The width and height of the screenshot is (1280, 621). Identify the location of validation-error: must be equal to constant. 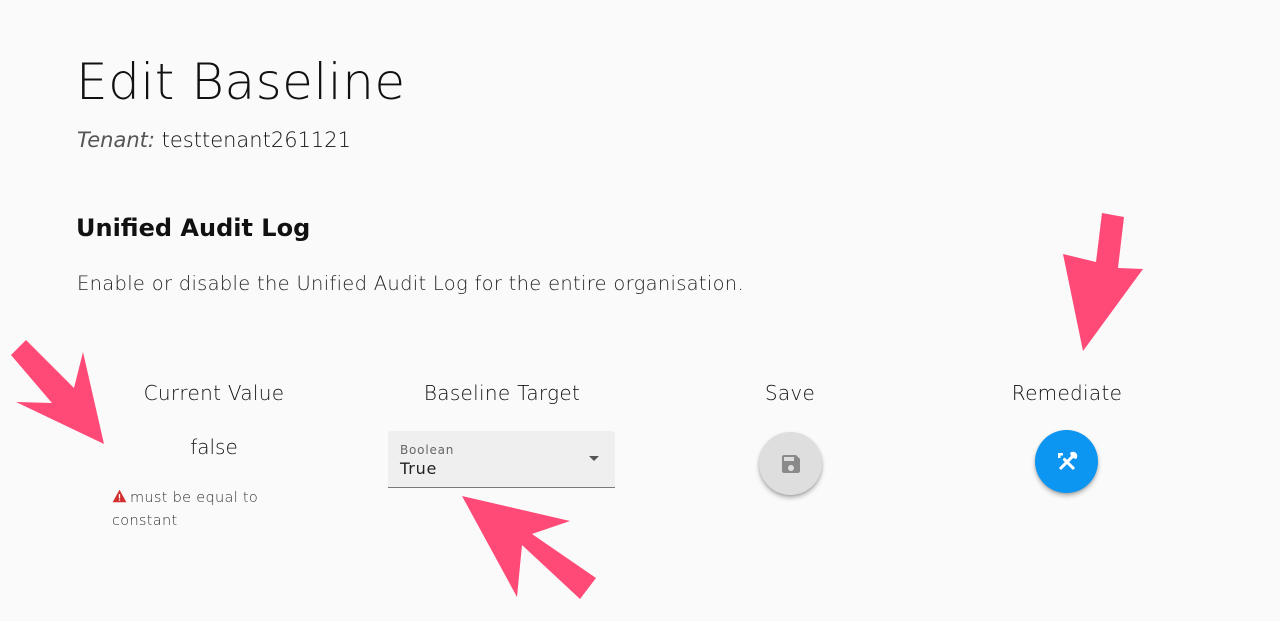
(202, 510).